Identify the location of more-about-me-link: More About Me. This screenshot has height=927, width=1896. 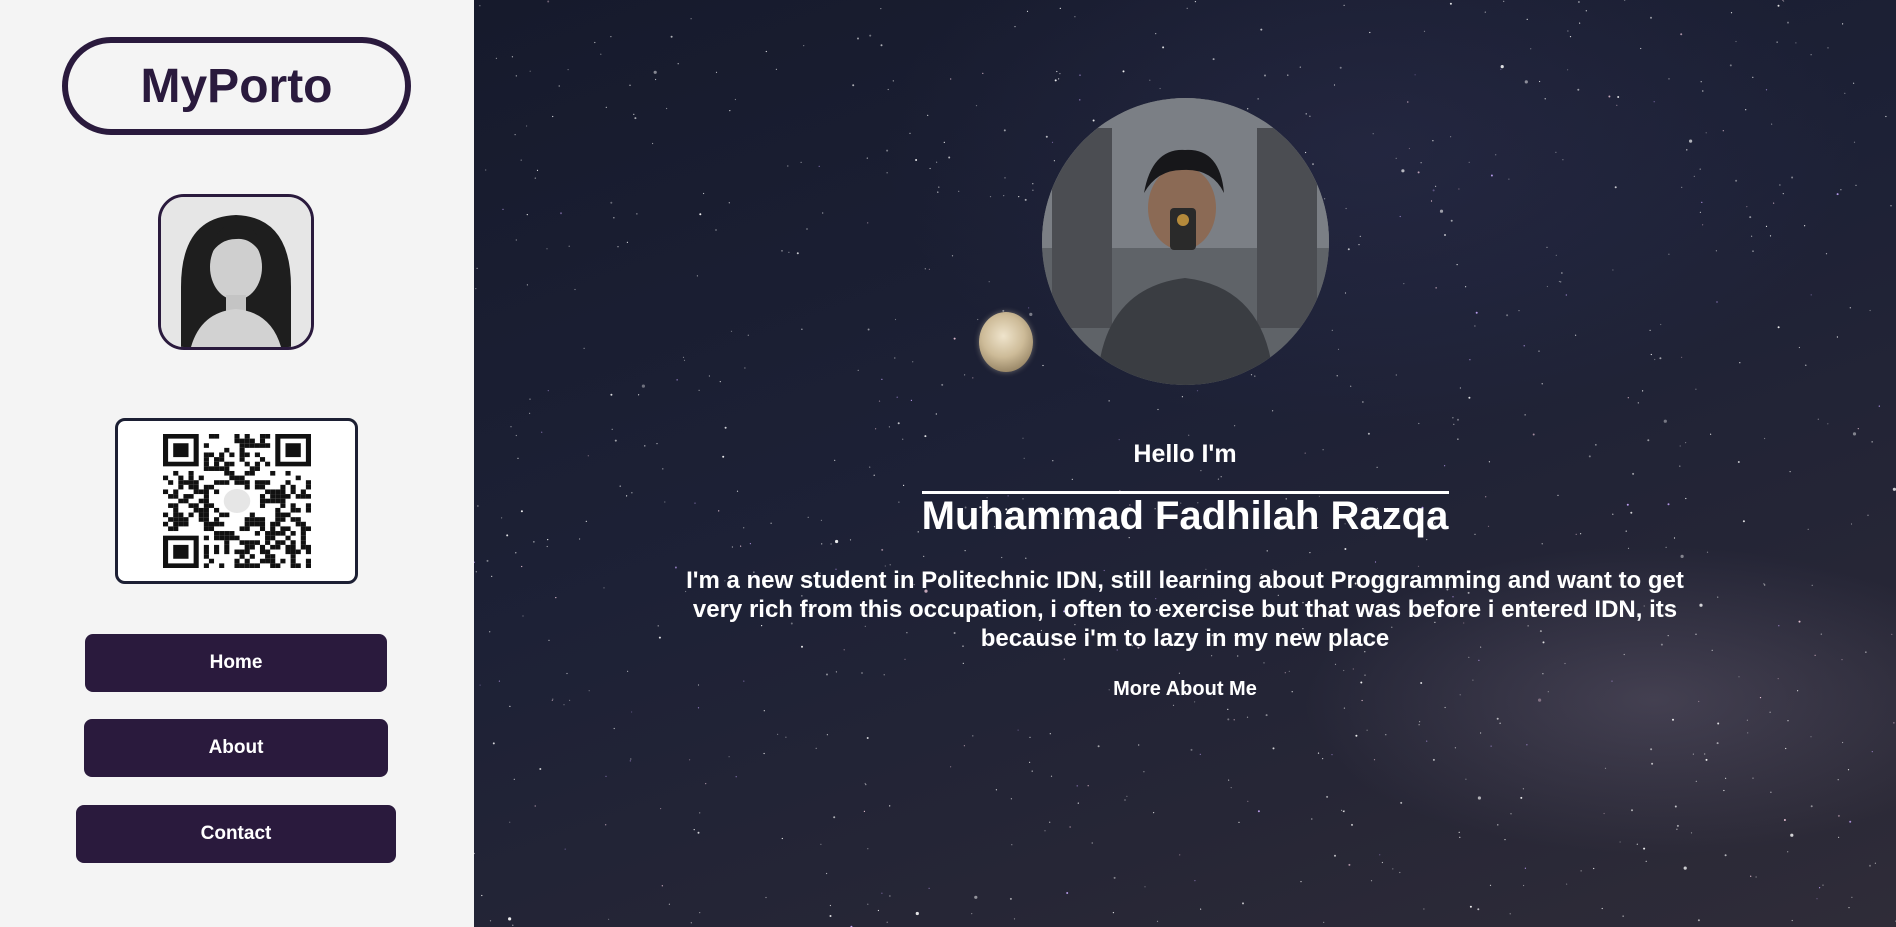
(1185, 689).